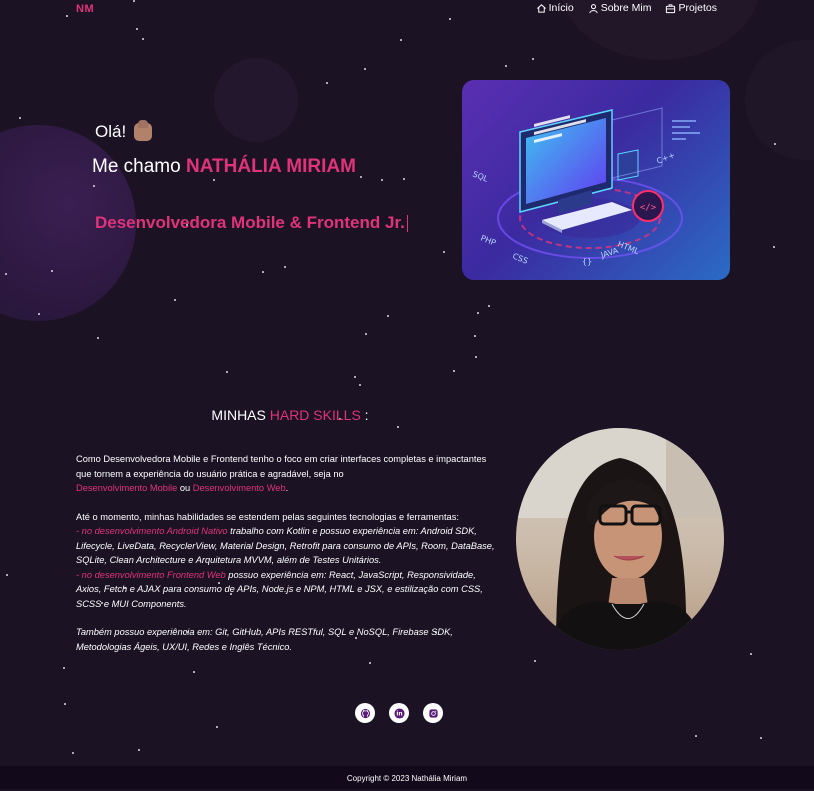 Image resolution: width=814 pixels, height=791 pixels. I want to click on social-links: in, so click(399, 713).